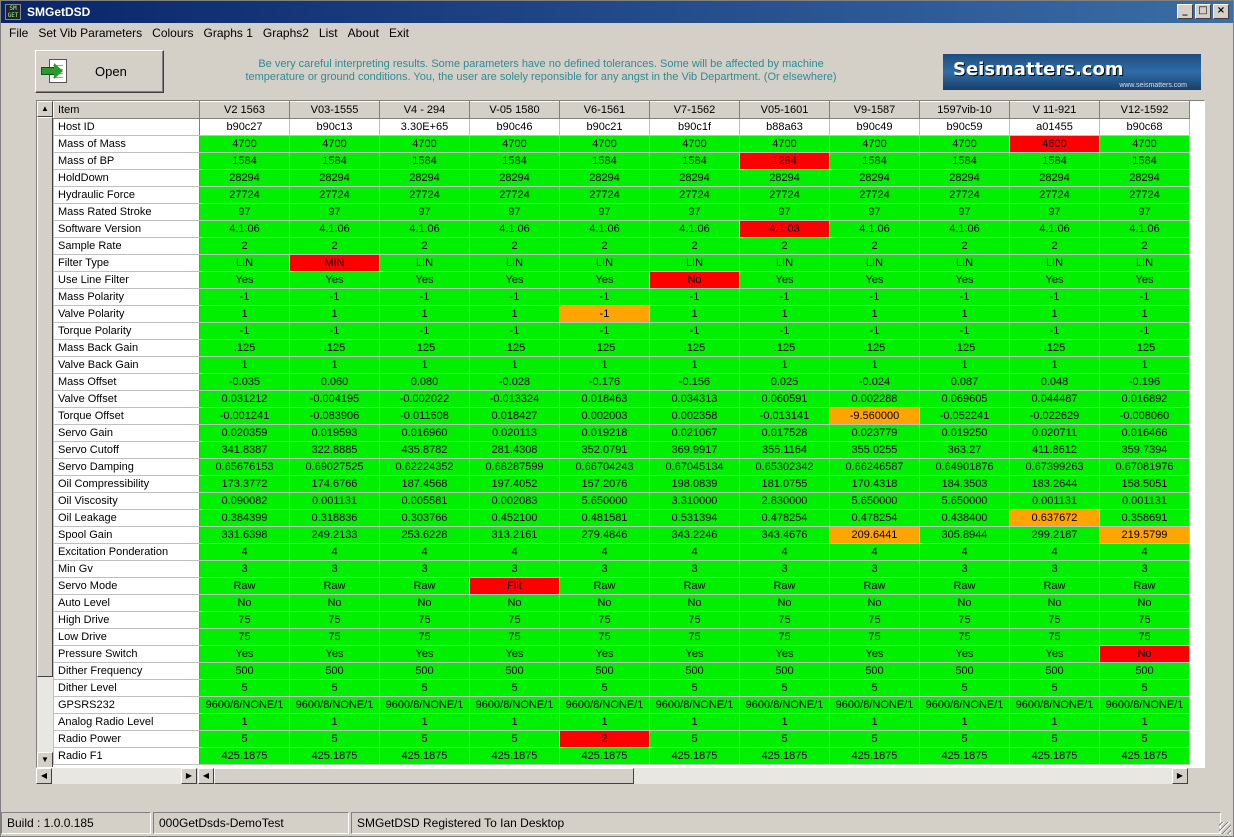 Image resolution: width=1234 pixels, height=837 pixels. I want to click on grid-cell: 0.303766, so click(424, 518).